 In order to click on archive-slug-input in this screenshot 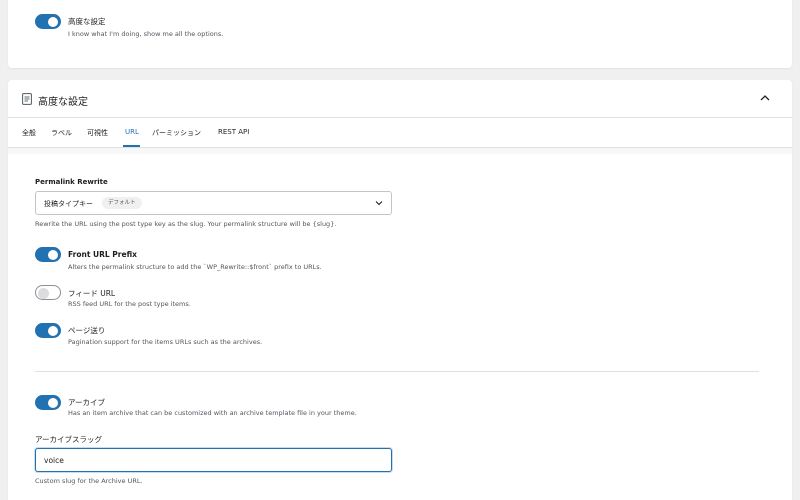, I will do `click(213, 460)`.